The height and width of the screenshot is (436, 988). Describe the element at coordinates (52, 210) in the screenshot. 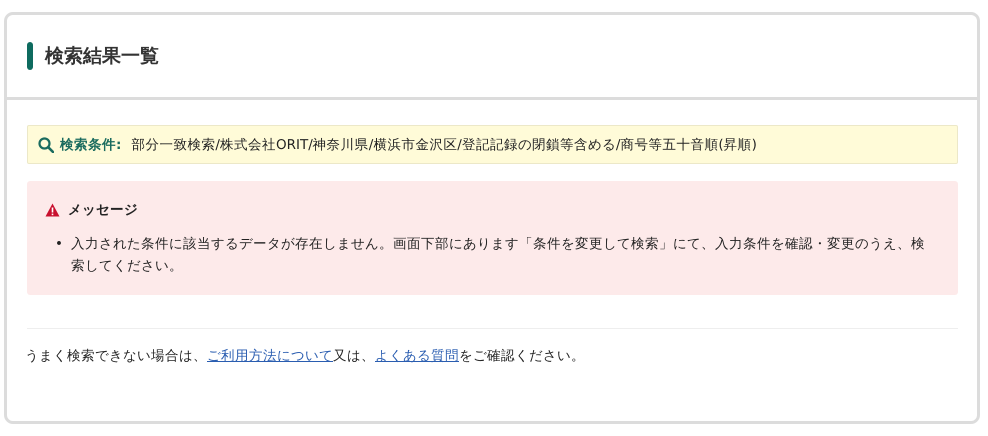

I see `warning-icon` at that location.